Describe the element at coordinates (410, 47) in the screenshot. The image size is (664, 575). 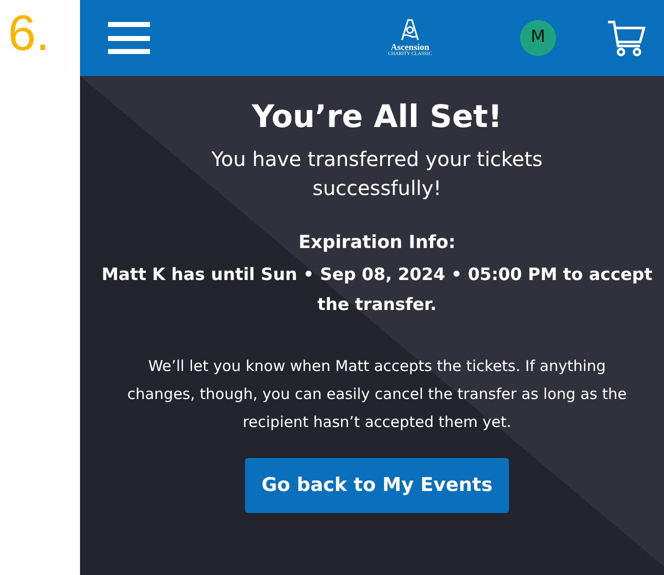
I see `logo-name: Ascension` at that location.